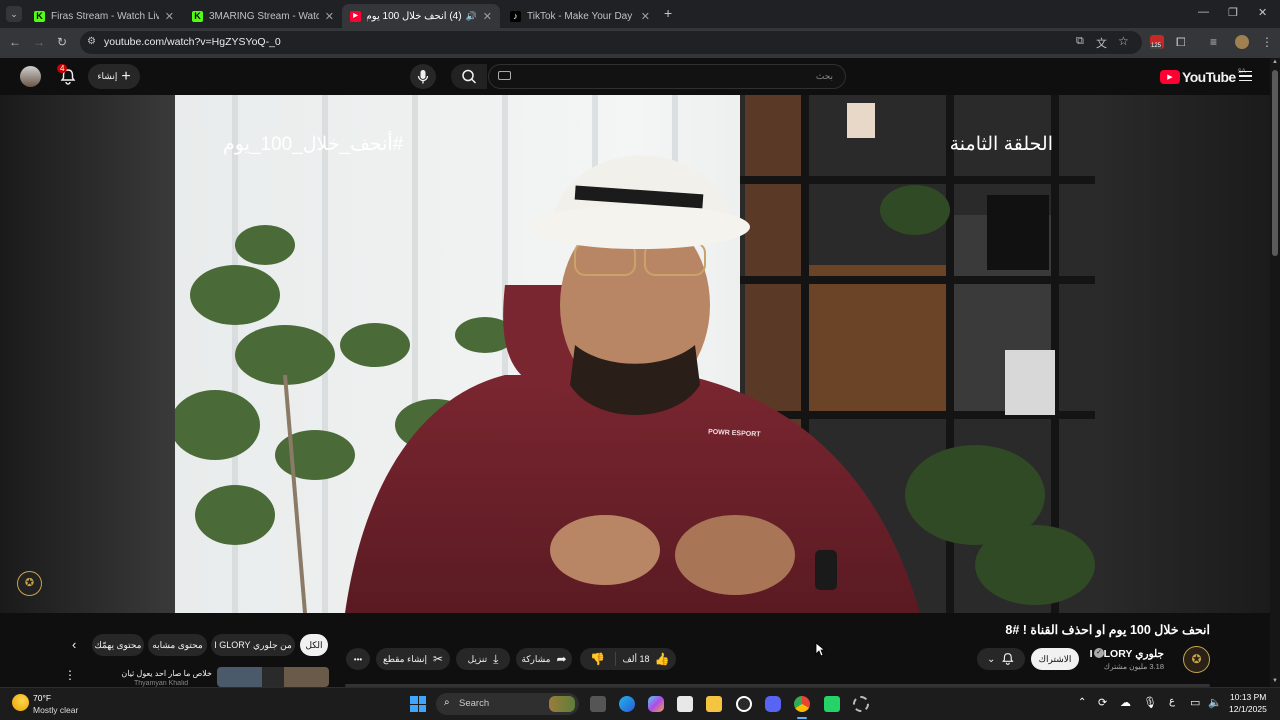 This screenshot has height=720, width=1280. Describe the element at coordinates (253, 645) in the screenshot. I see `chip-from-channel: من جلوري I GLORY` at that location.